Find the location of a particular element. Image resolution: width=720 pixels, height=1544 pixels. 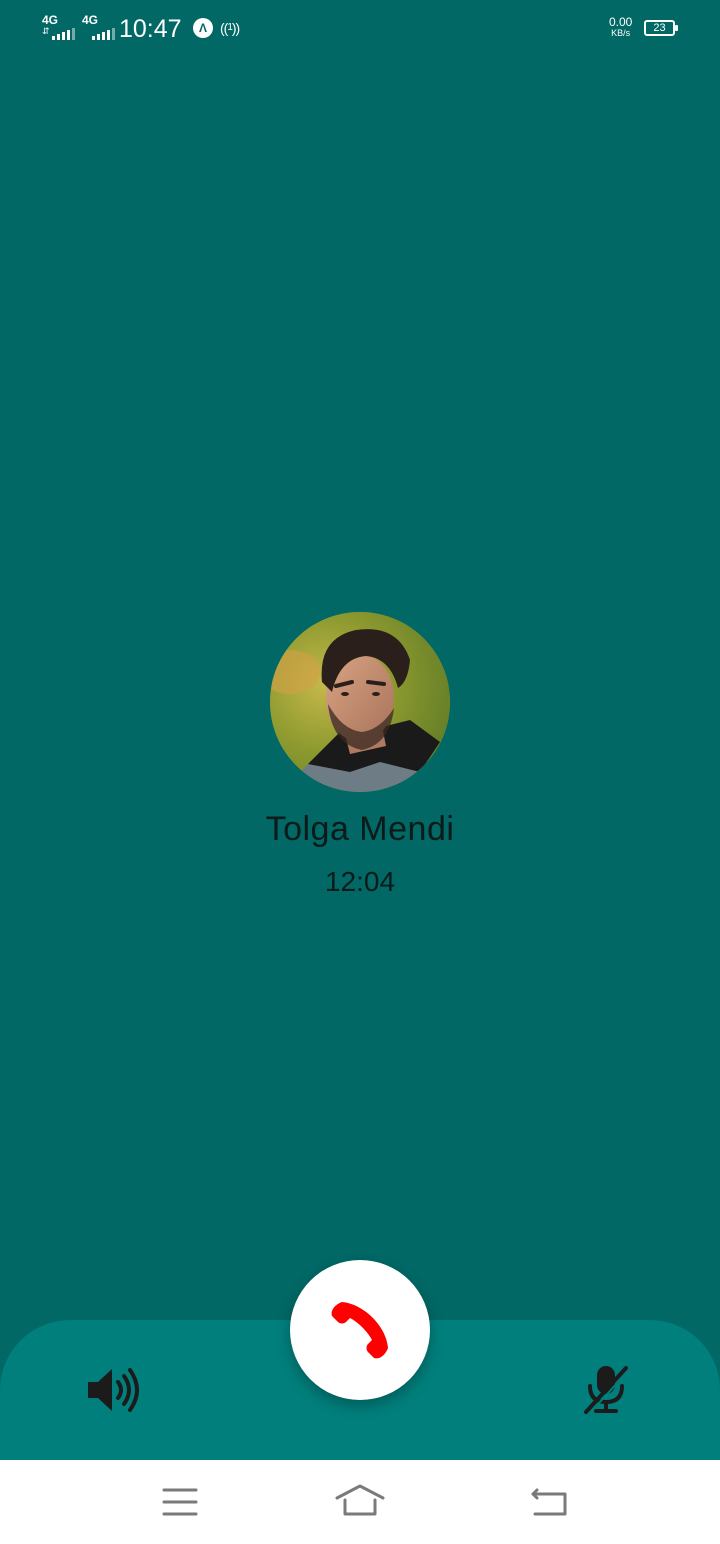

home-icon is located at coordinates (360, 1500).